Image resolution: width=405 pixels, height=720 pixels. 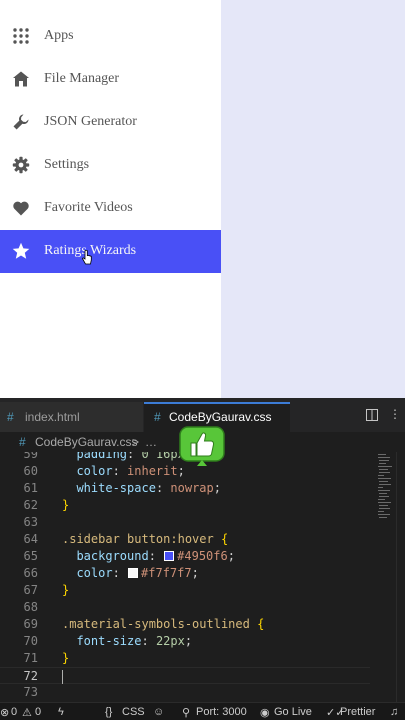 What do you see at coordinates (30, 488) in the screenshot?
I see `line-number: 61` at bounding box center [30, 488].